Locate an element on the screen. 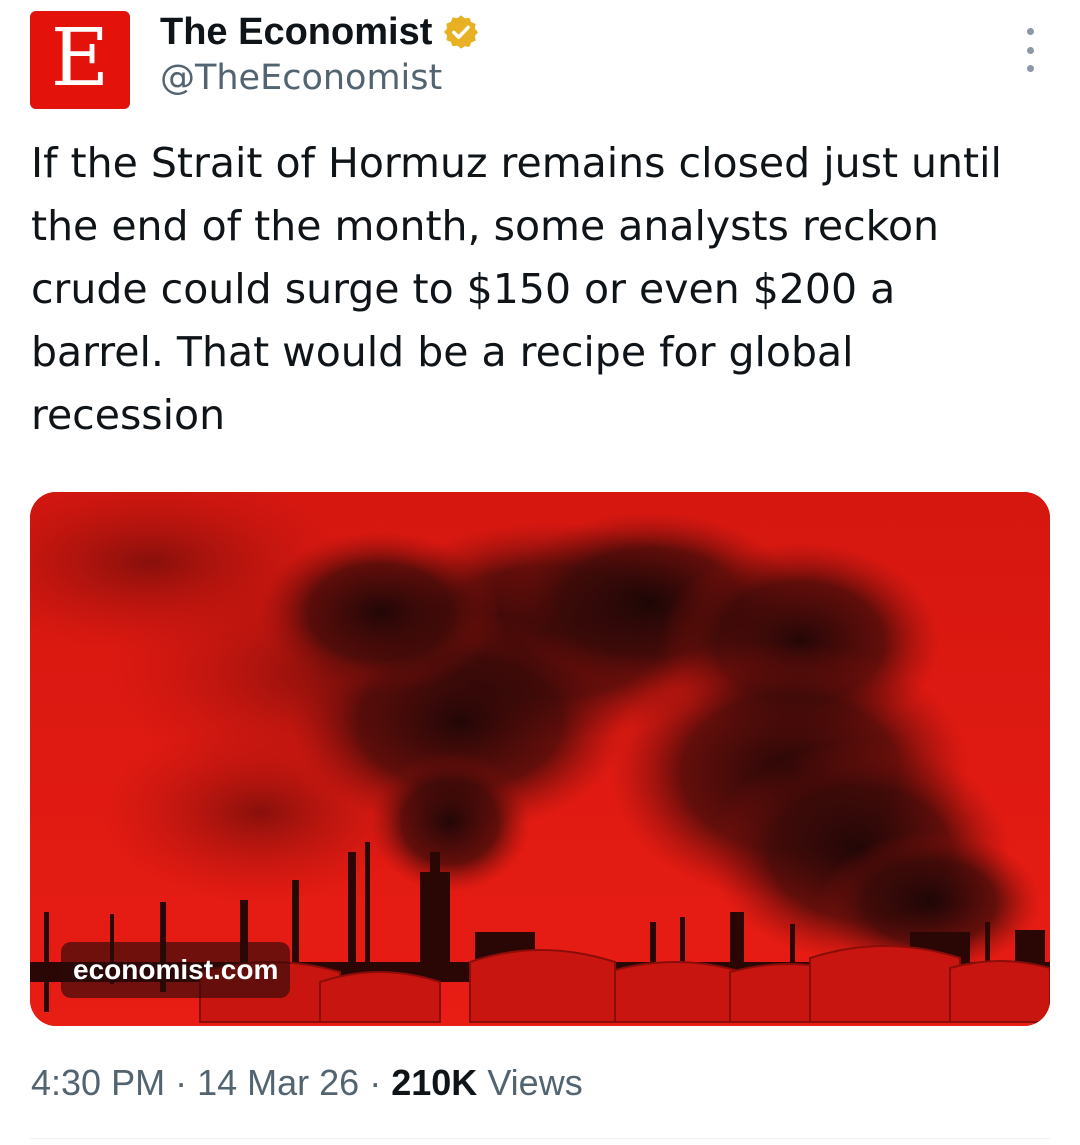 The height and width of the screenshot is (1145, 1080). link-domain-label: economist.com is located at coordinates (176, 970).